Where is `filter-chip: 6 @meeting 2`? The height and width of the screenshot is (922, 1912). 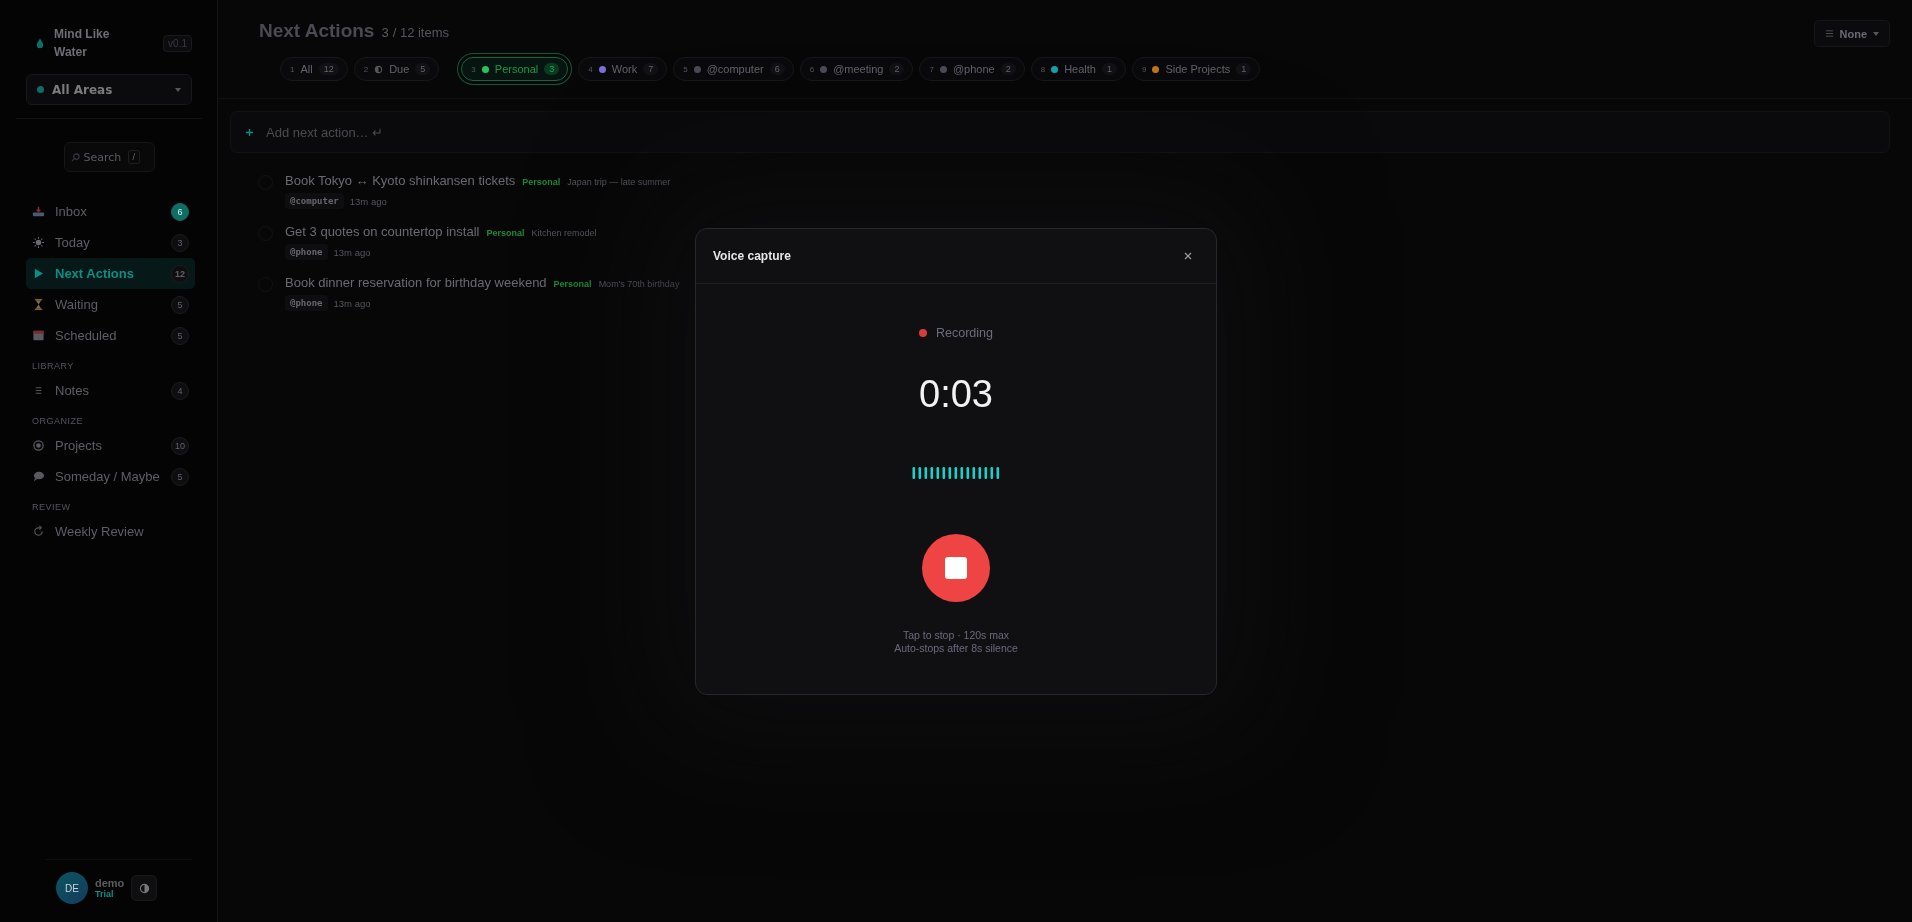
filter-chip: 6 @meeting 2 is located at coordinates (856, 69).